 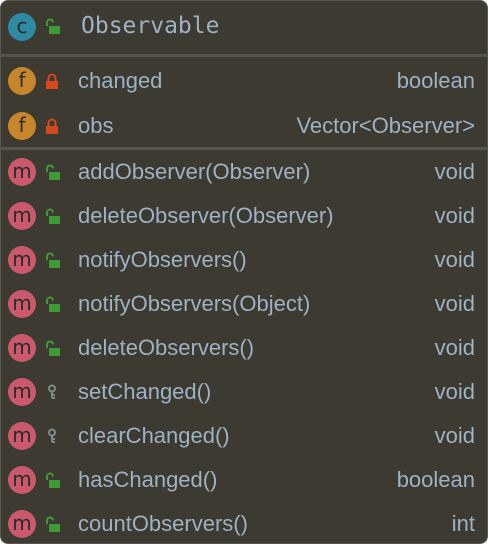 What do you see at coordinates (96, 125) in the screenshot?
I see `field-name: obs` at bounding box center [96, 125].